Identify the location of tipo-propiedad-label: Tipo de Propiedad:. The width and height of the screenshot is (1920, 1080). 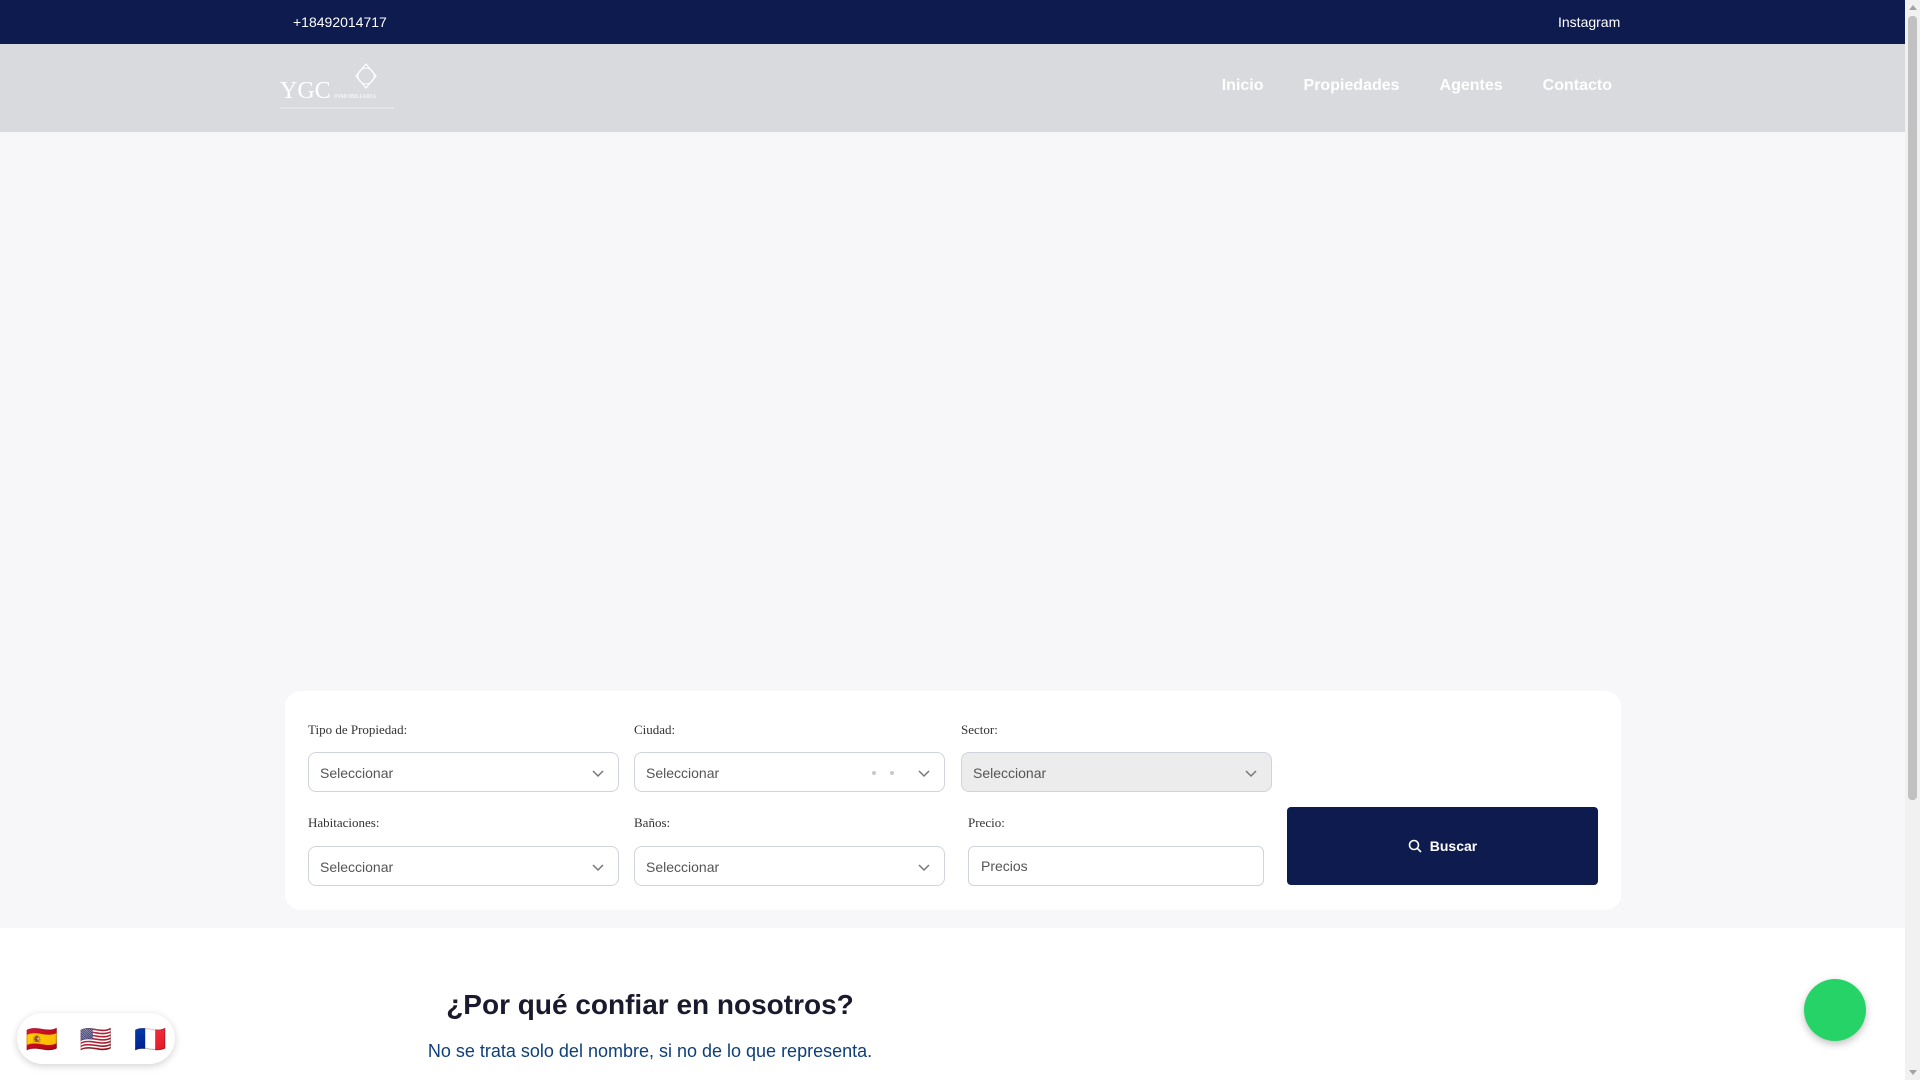
(358, 729).